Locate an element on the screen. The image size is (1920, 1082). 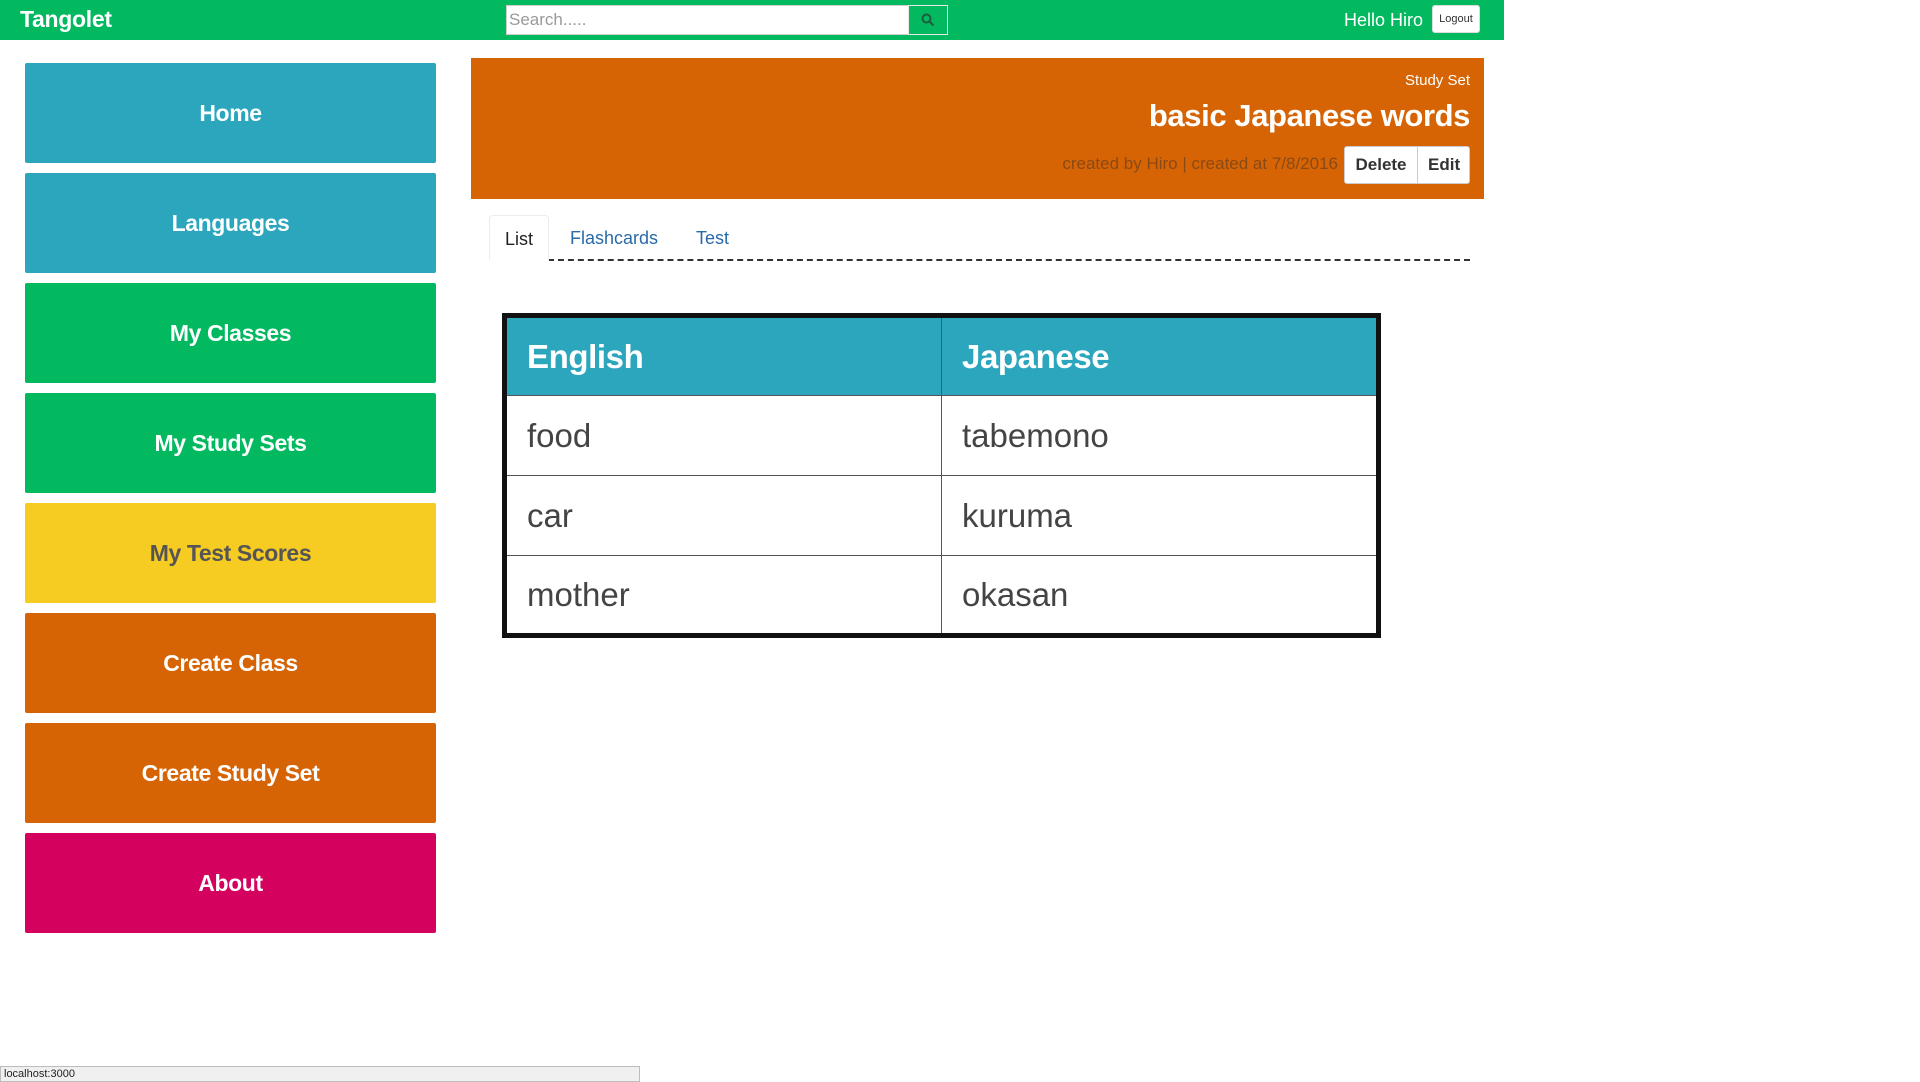
brand-logo: Tangolet is located at coordinates (66, 20).